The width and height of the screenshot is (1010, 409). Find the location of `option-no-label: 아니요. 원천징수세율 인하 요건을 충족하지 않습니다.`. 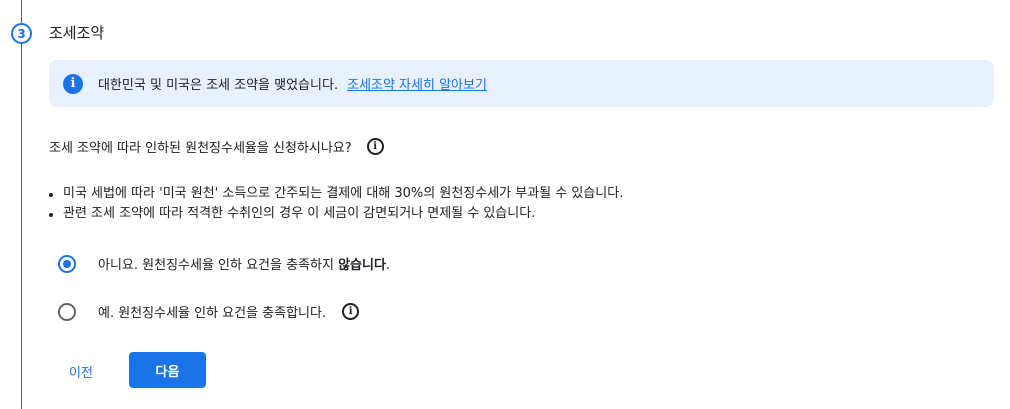

option-no-label: 아니요. 원천징수세율 인하 요건을 충족하지 않습니다. is located at coordinates (244, 265).